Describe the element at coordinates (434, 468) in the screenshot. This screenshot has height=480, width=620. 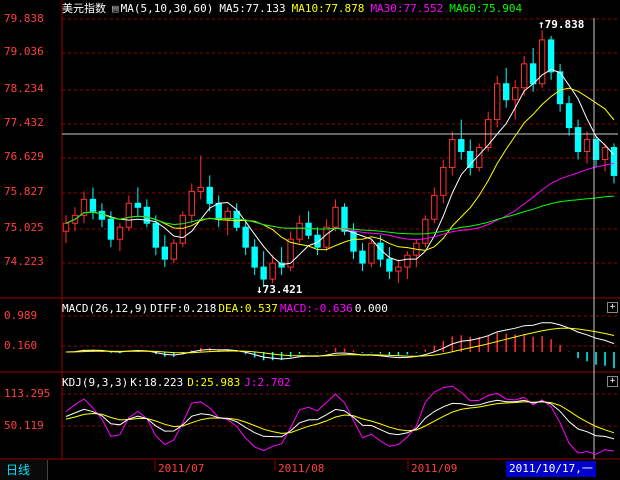
I see `month-label: 2011/09` at that location.